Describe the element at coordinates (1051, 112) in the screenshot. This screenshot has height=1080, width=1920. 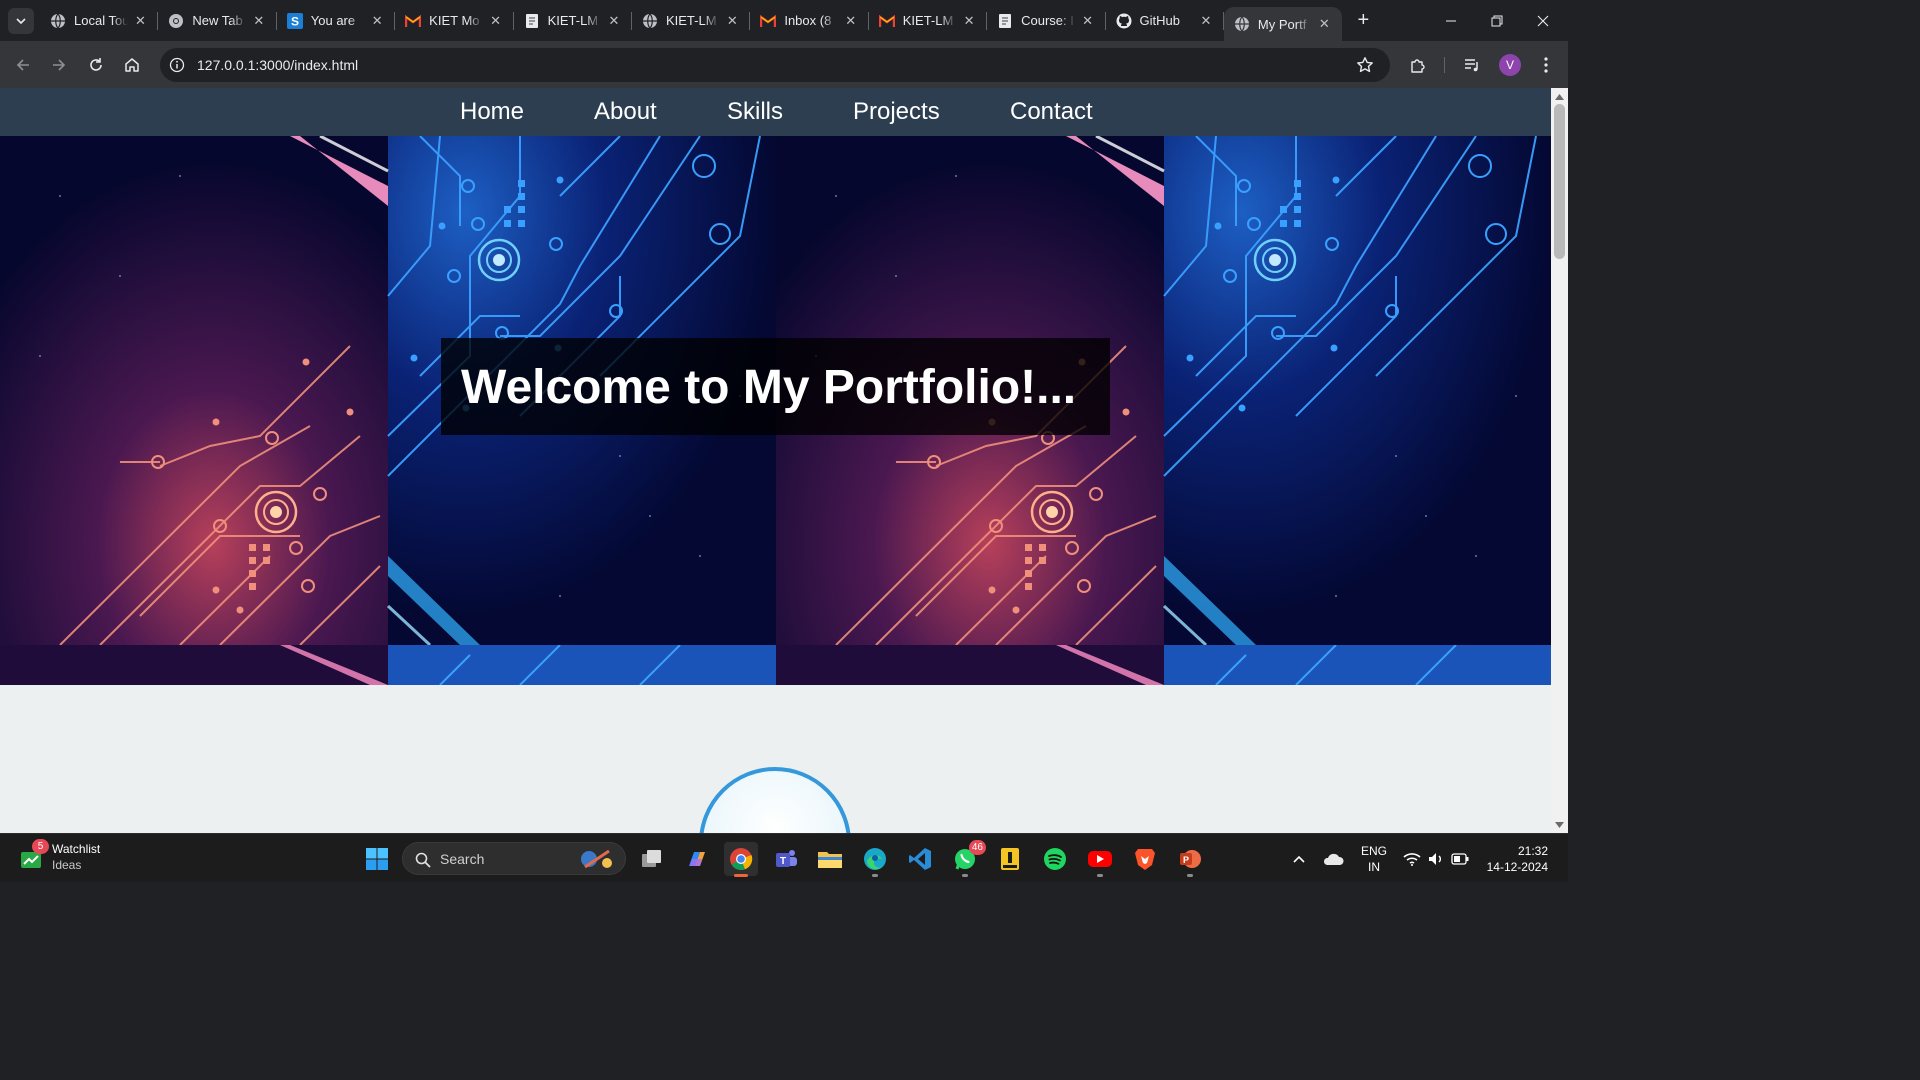
I see `nav-contact-link: Contact` at that location.